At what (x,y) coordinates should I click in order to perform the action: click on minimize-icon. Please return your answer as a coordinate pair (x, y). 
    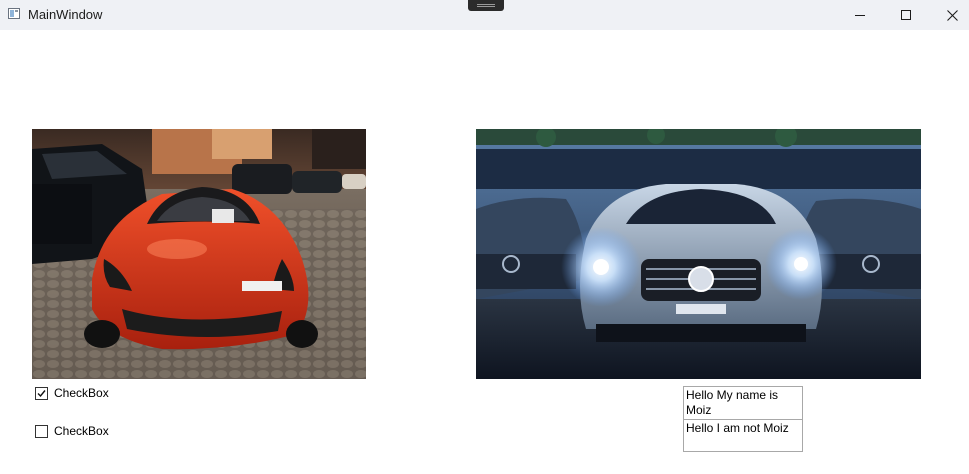
    Looking at the image, I should click on (860, 15).